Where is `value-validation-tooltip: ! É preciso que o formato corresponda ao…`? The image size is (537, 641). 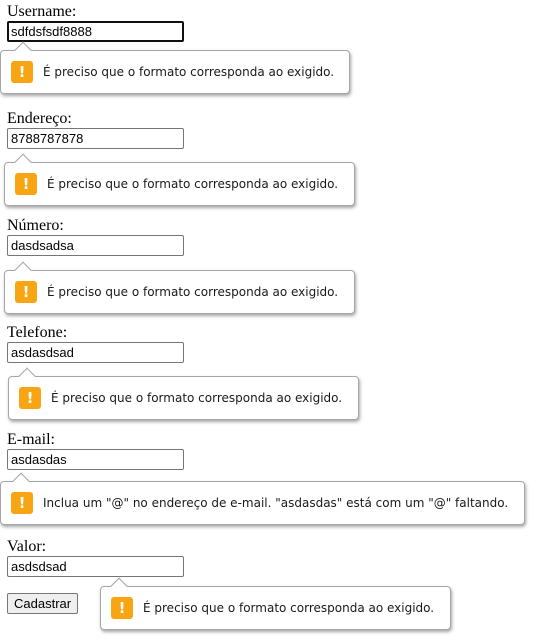 value-validation-tooltip: ! É preciso que o formato corresponda ao… is located at coordinates (275, 603).